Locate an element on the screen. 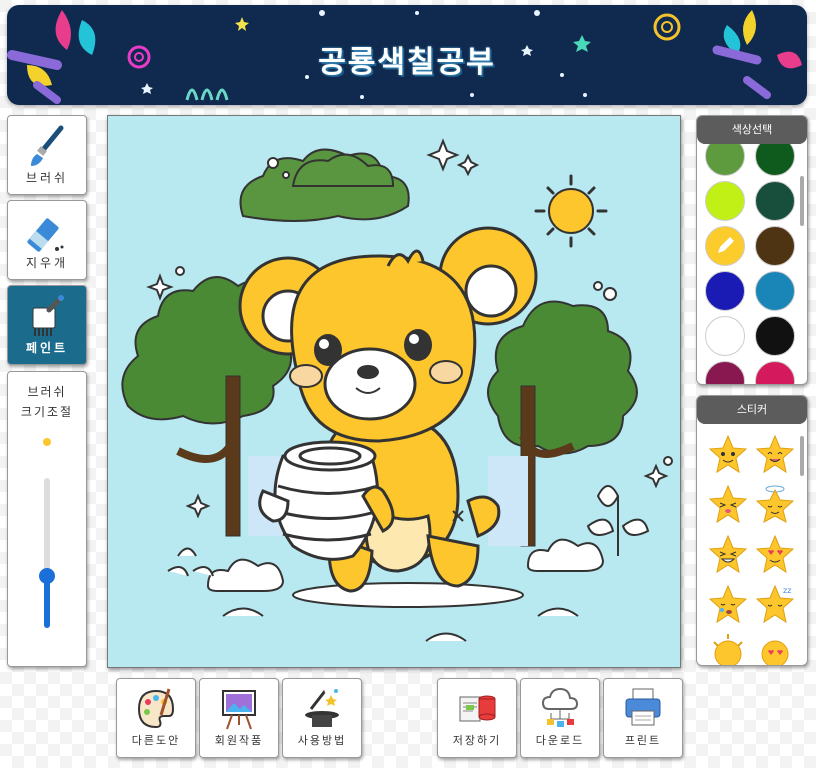  sticker-star-wink-icon is located at coordinates (728, 504).